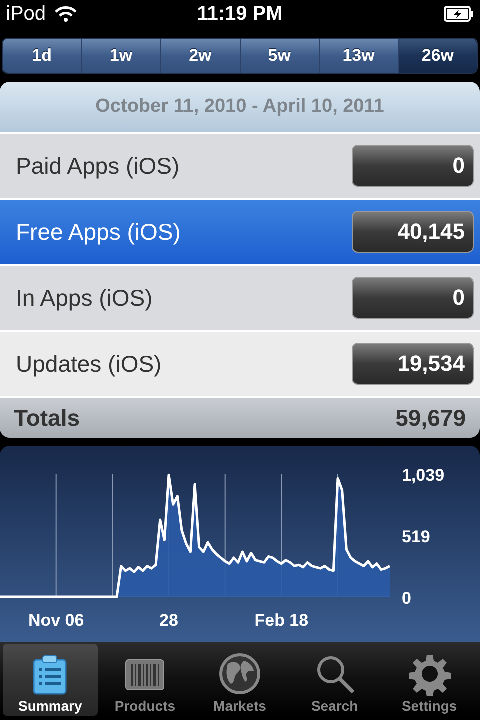 Image resolution: width=480 pixels, height=720 pixels. What do you see at coordinates (169, 620) in the screenshot?
I see `axis-label: 28` at bounding box center [169, 620].